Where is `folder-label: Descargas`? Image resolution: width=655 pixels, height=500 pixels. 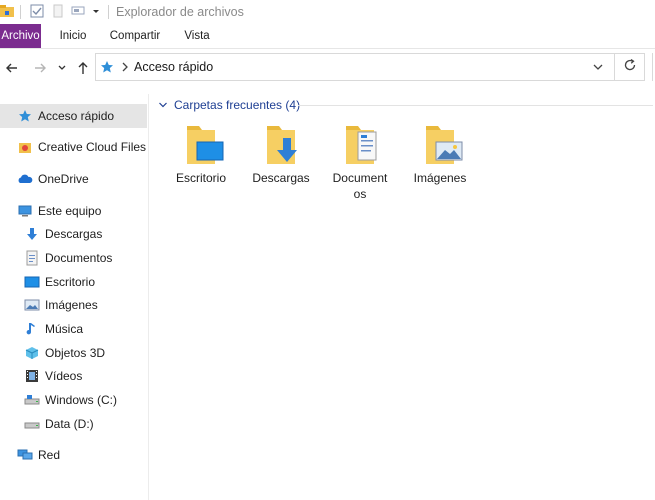
folder-label: Descargas is located at coordinates (281, 178).